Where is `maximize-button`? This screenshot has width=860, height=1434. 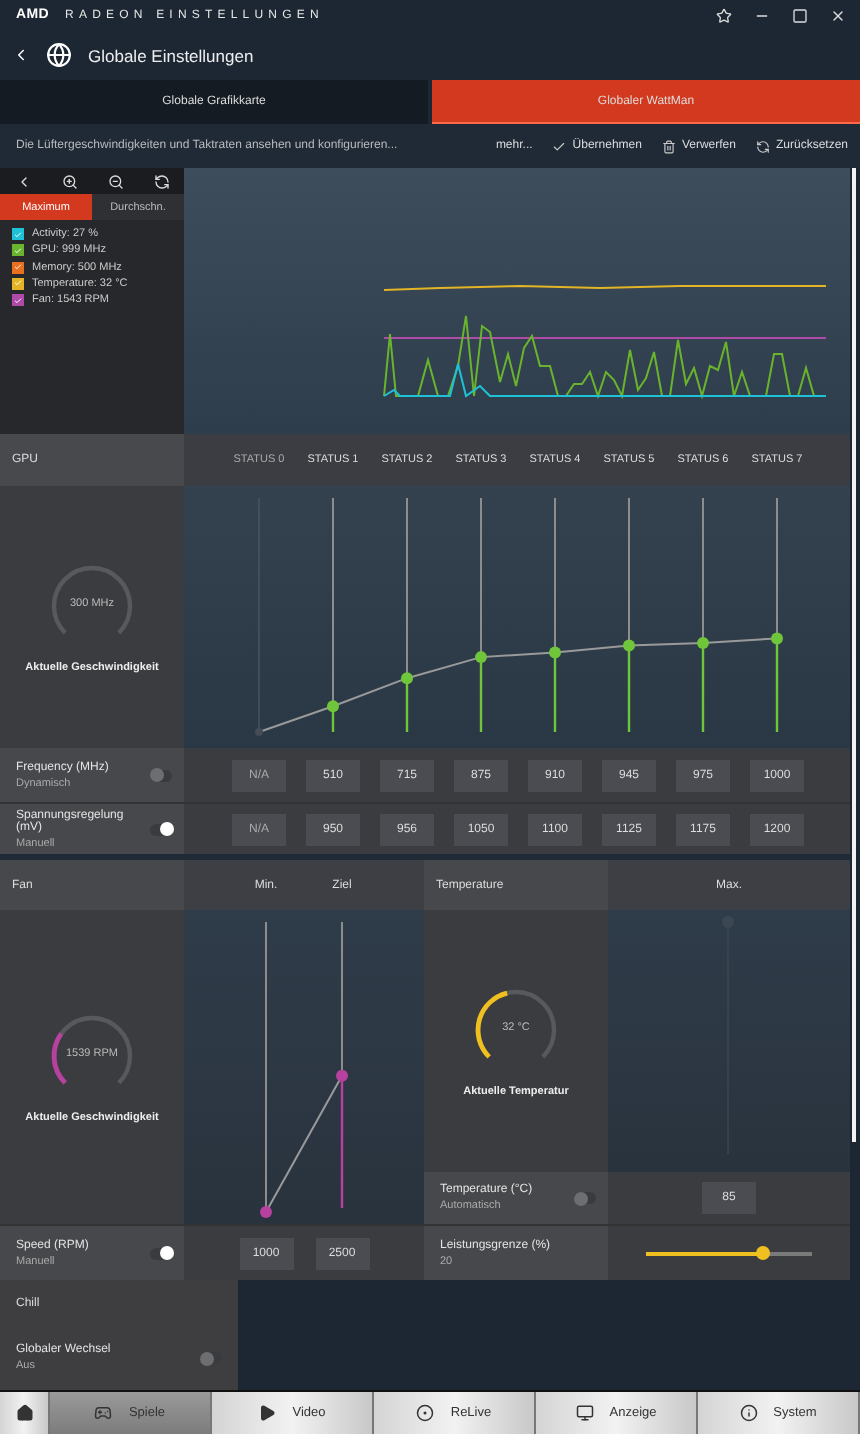 maximize-button is located at coordinates (799, 15).